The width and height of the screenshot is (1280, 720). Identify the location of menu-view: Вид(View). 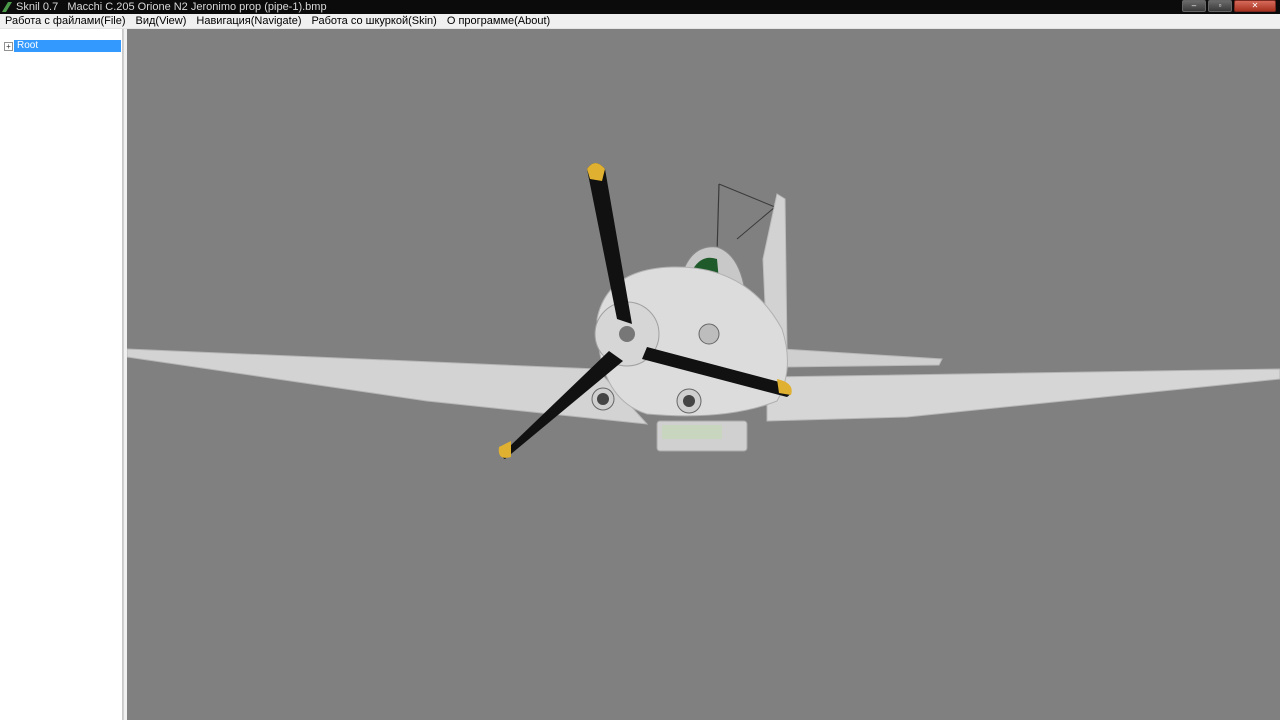
(161, 21).